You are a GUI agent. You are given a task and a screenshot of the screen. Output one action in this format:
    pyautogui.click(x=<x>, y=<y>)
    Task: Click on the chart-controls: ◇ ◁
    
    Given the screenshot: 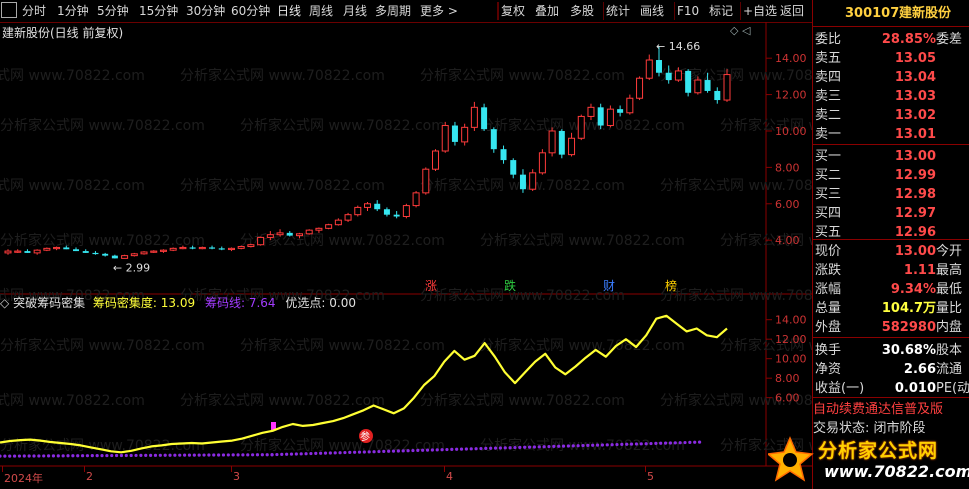 What is the action you would take?
    pyautogui.click(x=740, y=30)
    